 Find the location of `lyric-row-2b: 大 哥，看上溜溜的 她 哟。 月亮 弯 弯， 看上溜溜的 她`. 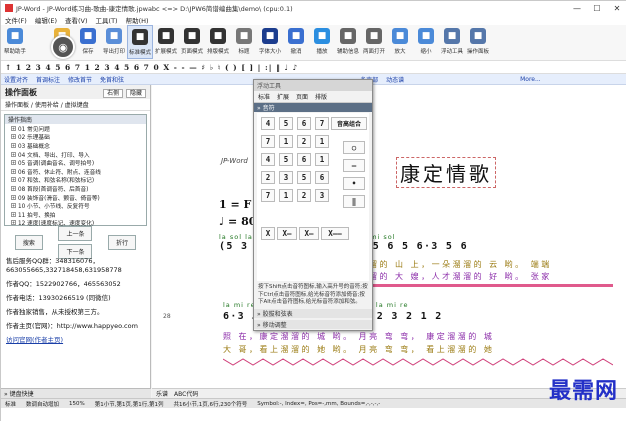

lyric-row-2b: 大 哥，看上溜溜的 她 哟。 月亮 弯 弯， 看上溜溜的 她 is located at coordinates (358, 349).